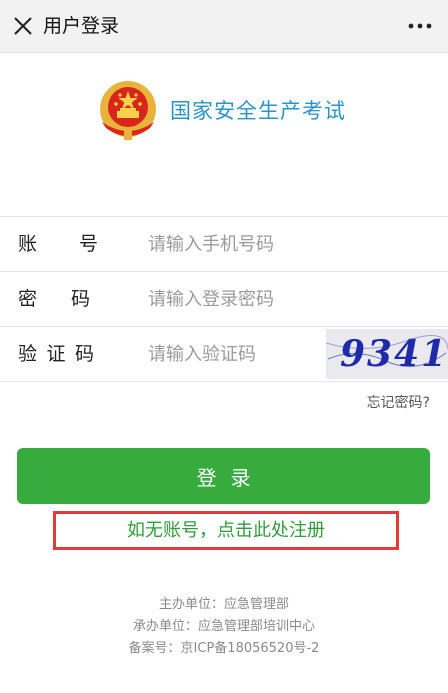  What do you see at coordinates (420, 26) in the screenshot?
I see `more-icon` at bounding box center [420, 26].